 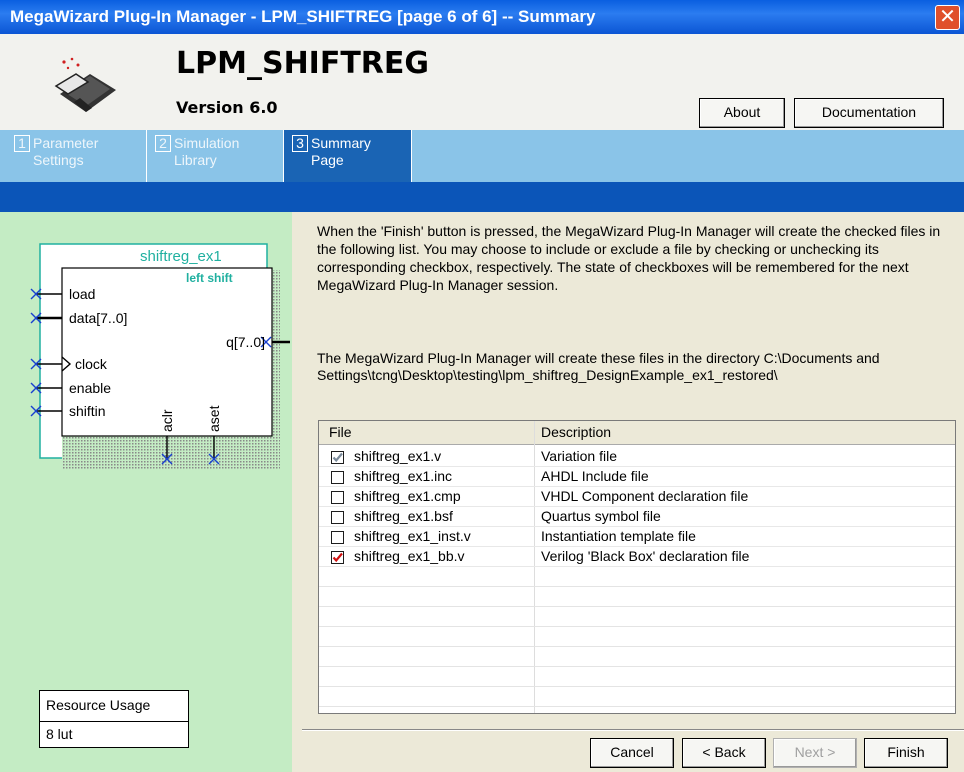 What do you see at coordinates (341, 143) in the screenshot?
I see `tab-label-line1: Summary` at bounding box center [341, 143].